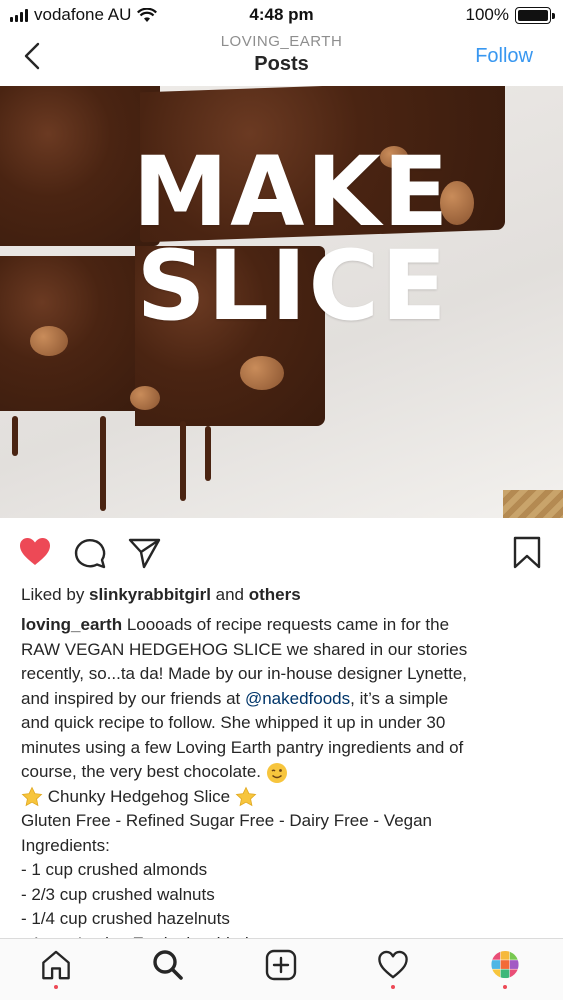  I want to click on profile-avatar-icon, so click(505, 964).